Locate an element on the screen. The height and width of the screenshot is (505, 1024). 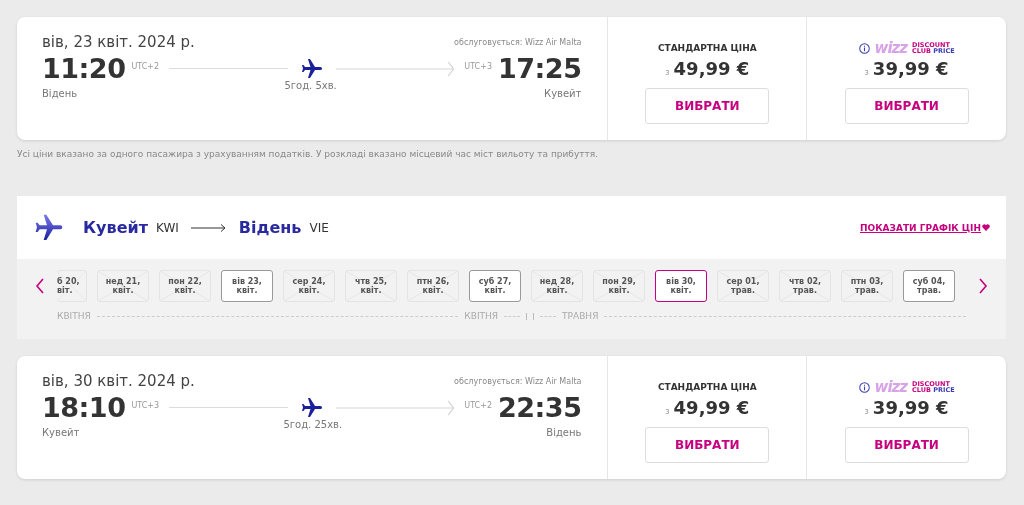
arrival-time: 22:35 is located at coordinates (540, 407).